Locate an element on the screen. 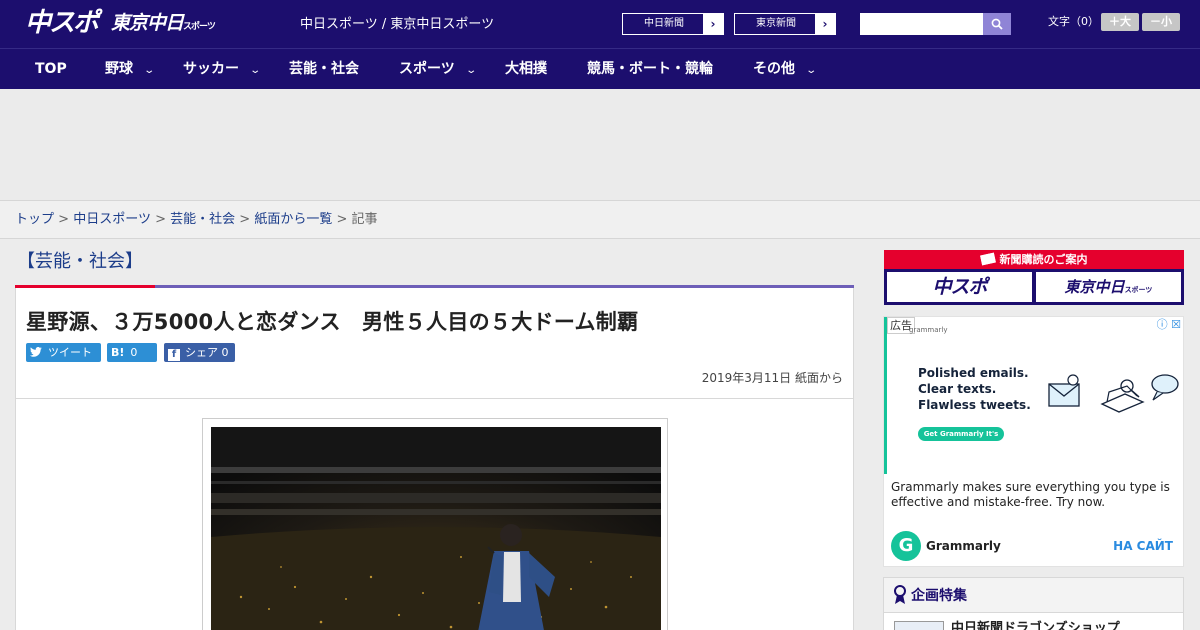 This screenshot has width=1200, height=630. breadcrumb-link-chunichi-sports: 中日スポーツ is located at coordinates (112, 219).